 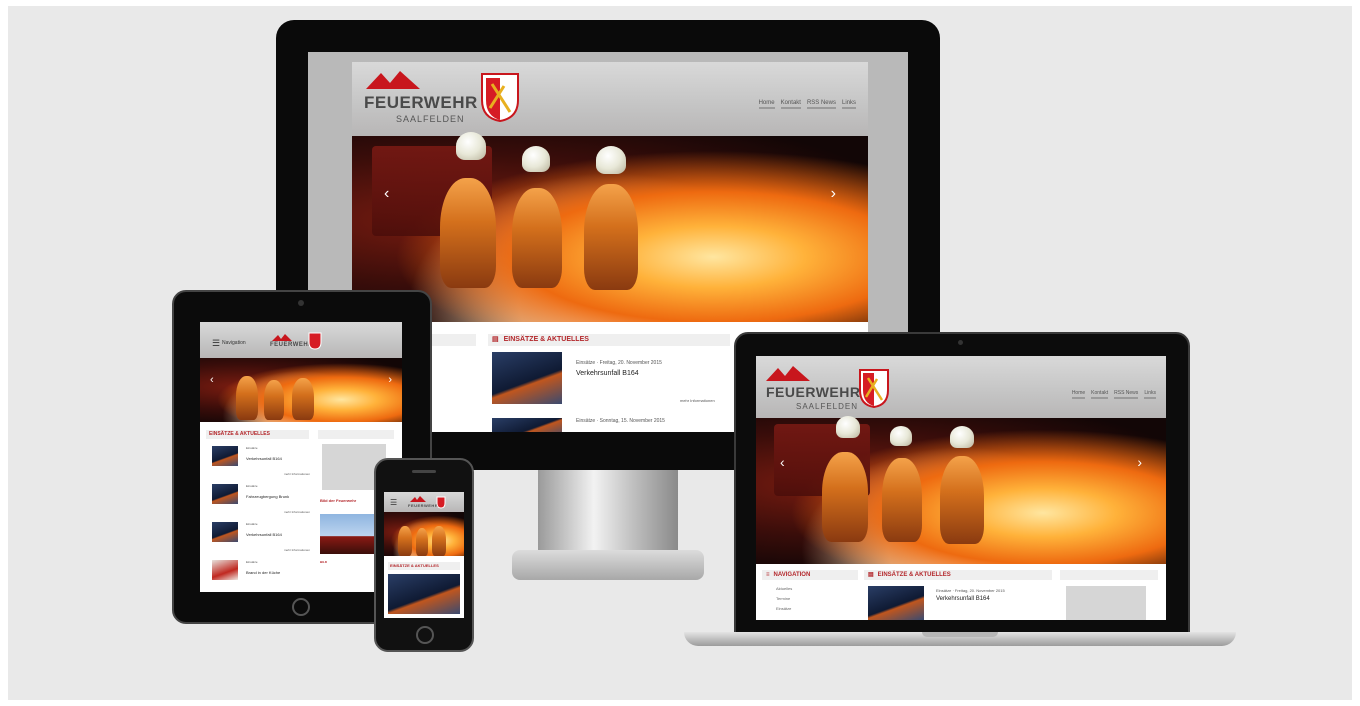 I want to click on news-title-1: Verkehrsunfall B164, so click(x=607, y=373).